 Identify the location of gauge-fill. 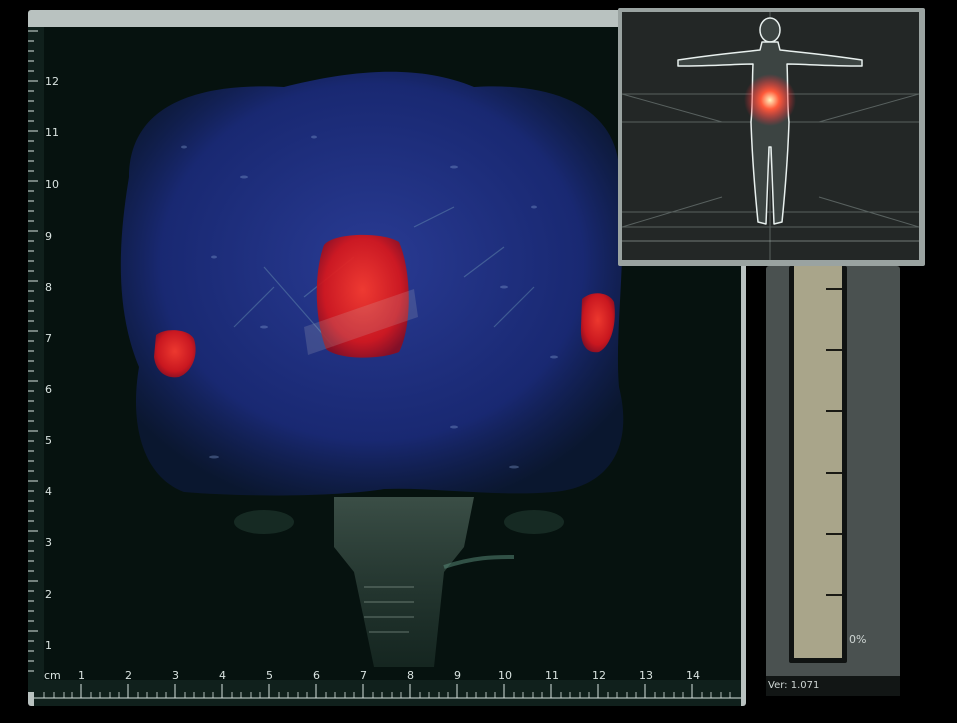
(818, 462).